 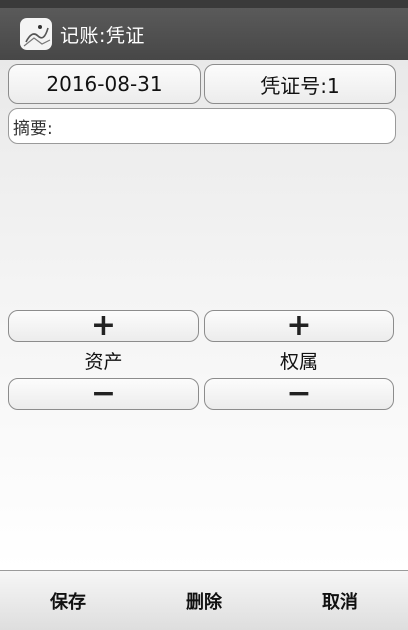 What do you see at coordinates (340, 600) in the screenshot?
I see `cancel-button: 取消` at bounding box center [340, 600].